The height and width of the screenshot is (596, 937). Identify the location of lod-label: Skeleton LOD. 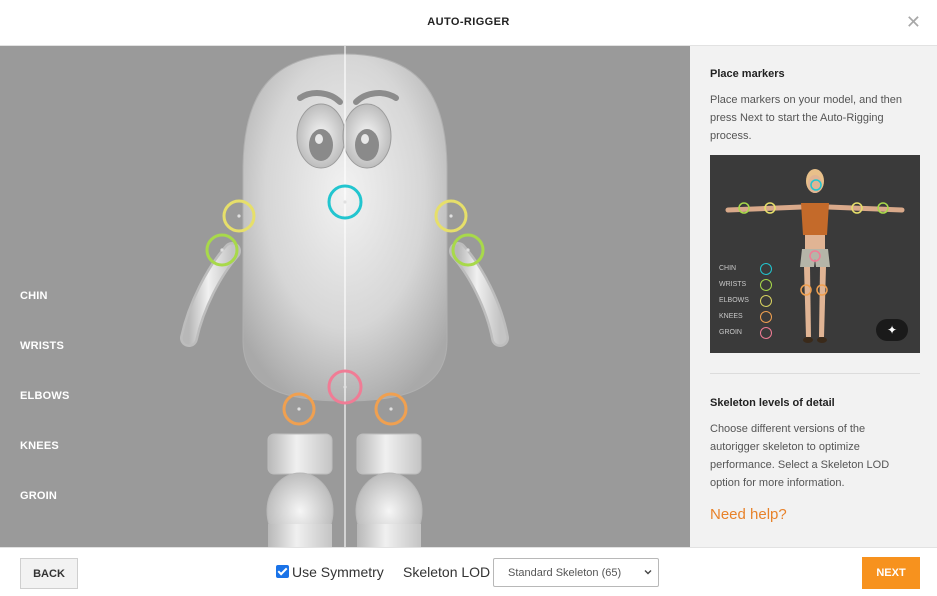
(447, 572).